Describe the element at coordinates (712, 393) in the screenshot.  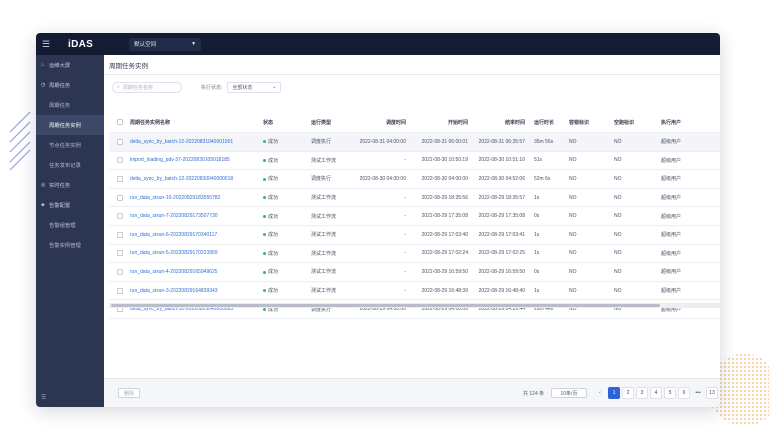
I see `page-button: 13` at that location.